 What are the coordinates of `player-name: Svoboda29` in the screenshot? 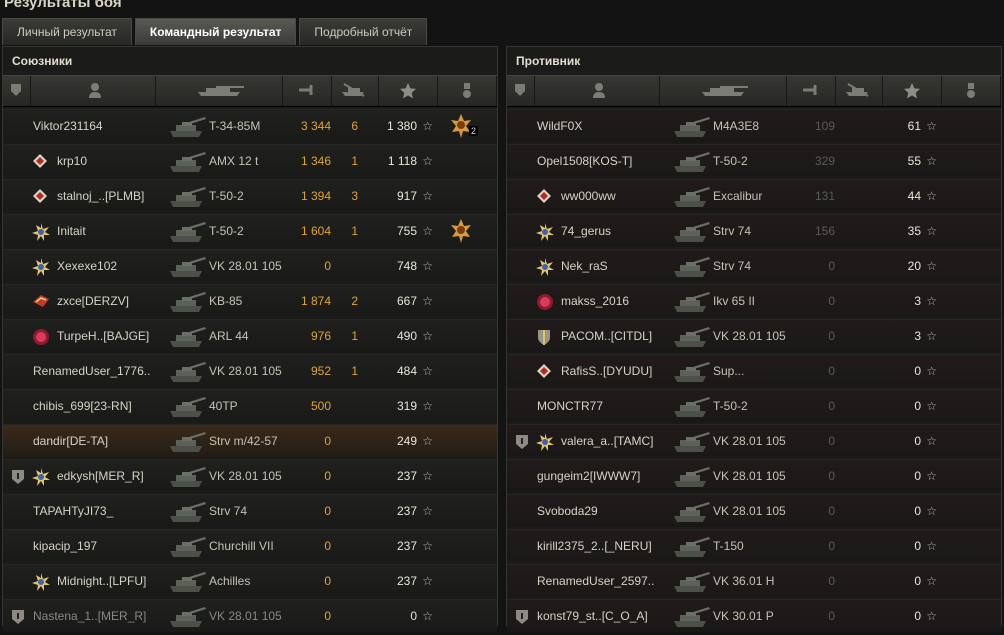 It's located at (567, 511).